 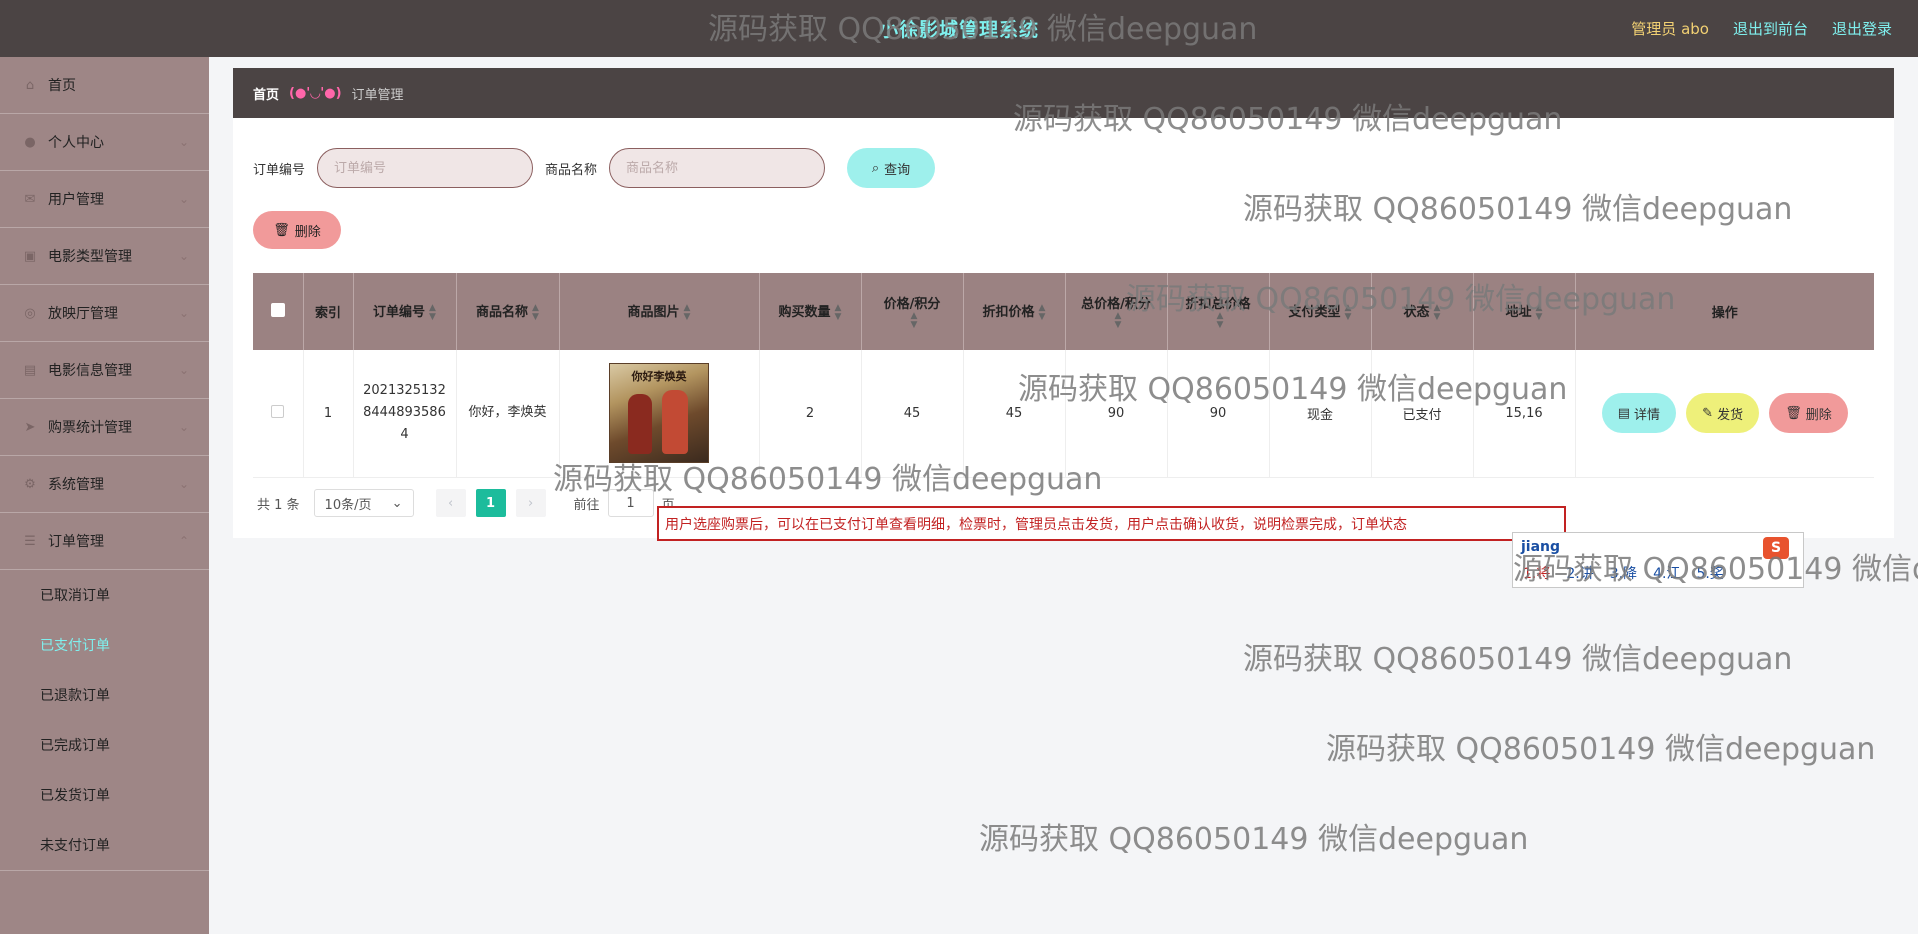 What do you see at coordinates (675, 422) in the screenshot?
I see `poster-figure` at bounding box center [675, 422].